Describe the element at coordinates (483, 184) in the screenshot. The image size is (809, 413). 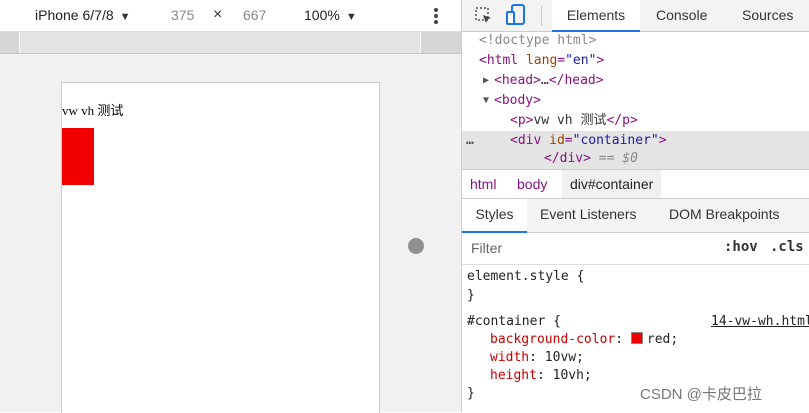
I see `breadcrumb-html: html` at that location.